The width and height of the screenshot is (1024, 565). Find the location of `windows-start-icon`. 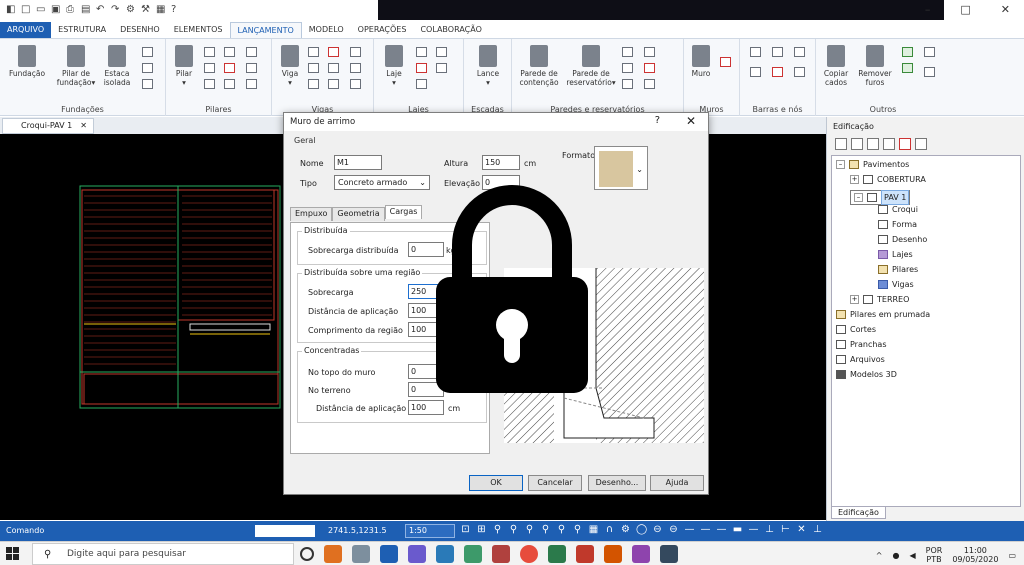

windows-start-icon is located at coordinates (12, 553).